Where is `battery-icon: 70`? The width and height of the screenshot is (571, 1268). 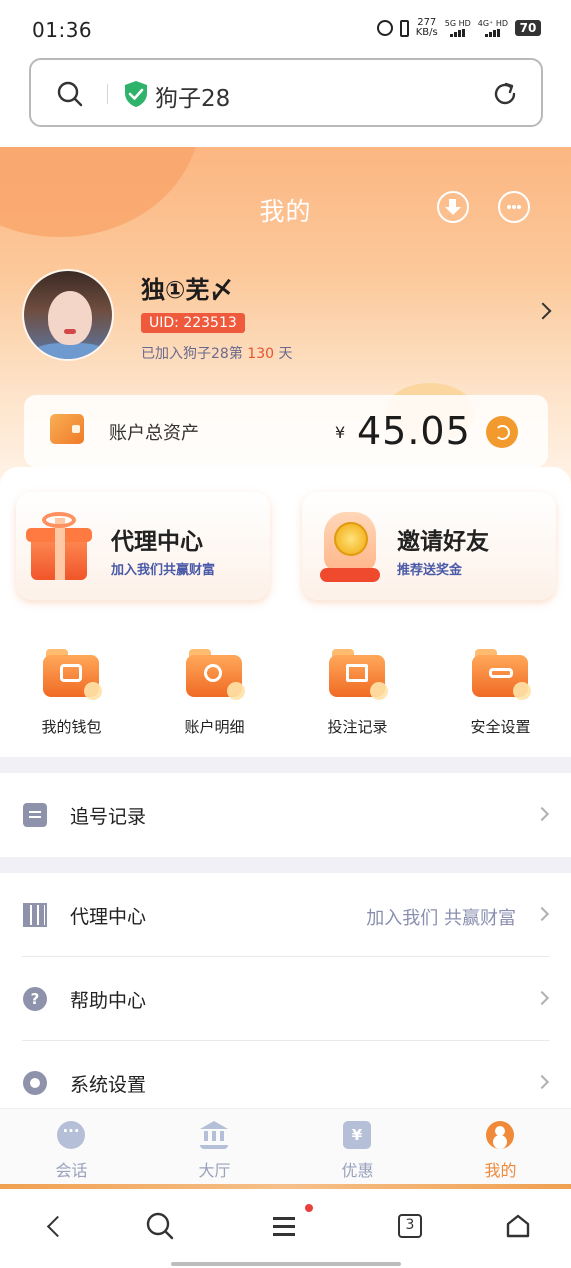
battery-icon: 70 is located at coordinates (528, 28).